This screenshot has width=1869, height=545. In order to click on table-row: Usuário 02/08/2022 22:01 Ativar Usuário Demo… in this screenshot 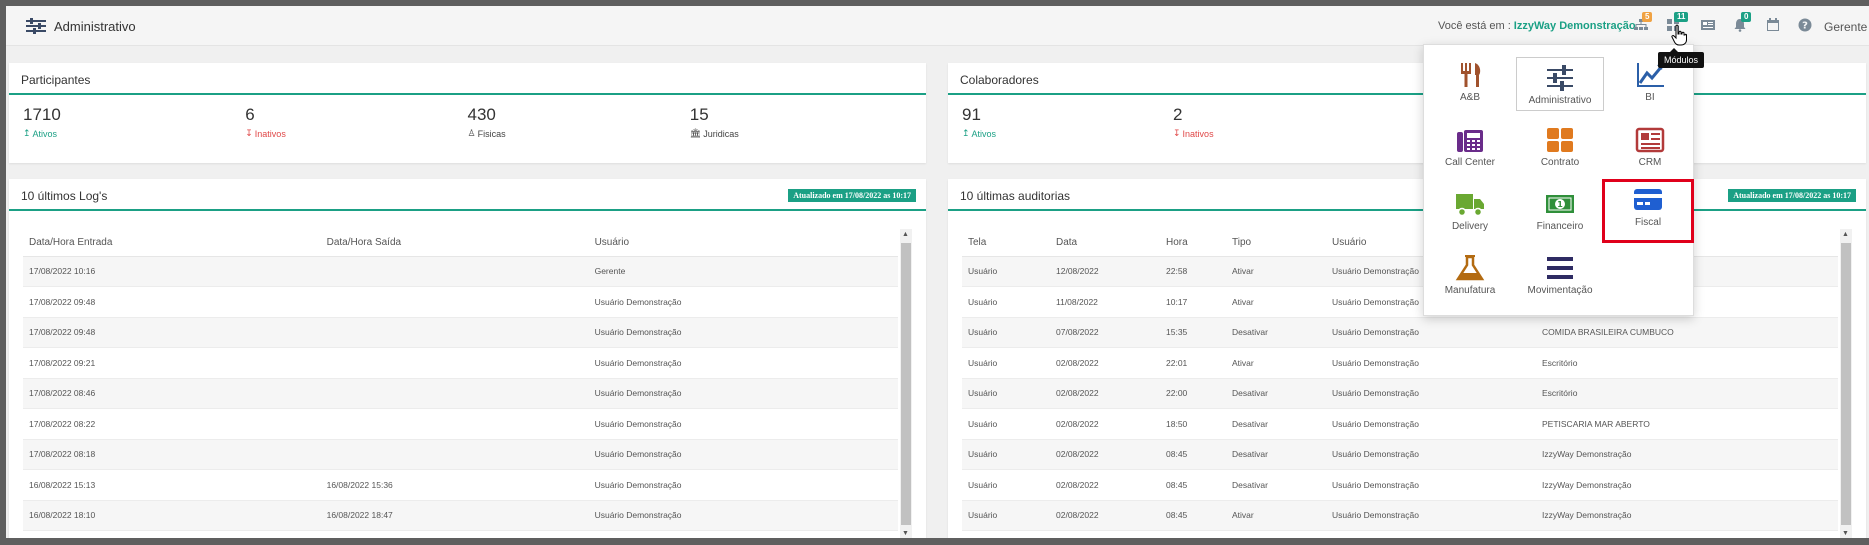, I will do `click(1400, 363)`.